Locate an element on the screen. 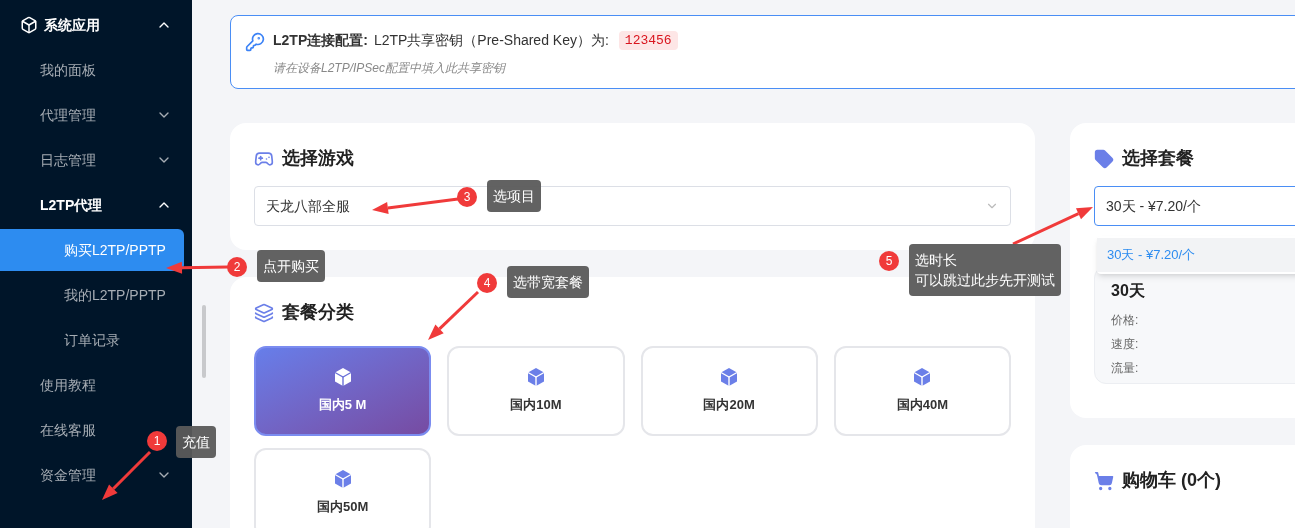  sidebar-item: L2TP代理 is located at coordinates (96, 205).